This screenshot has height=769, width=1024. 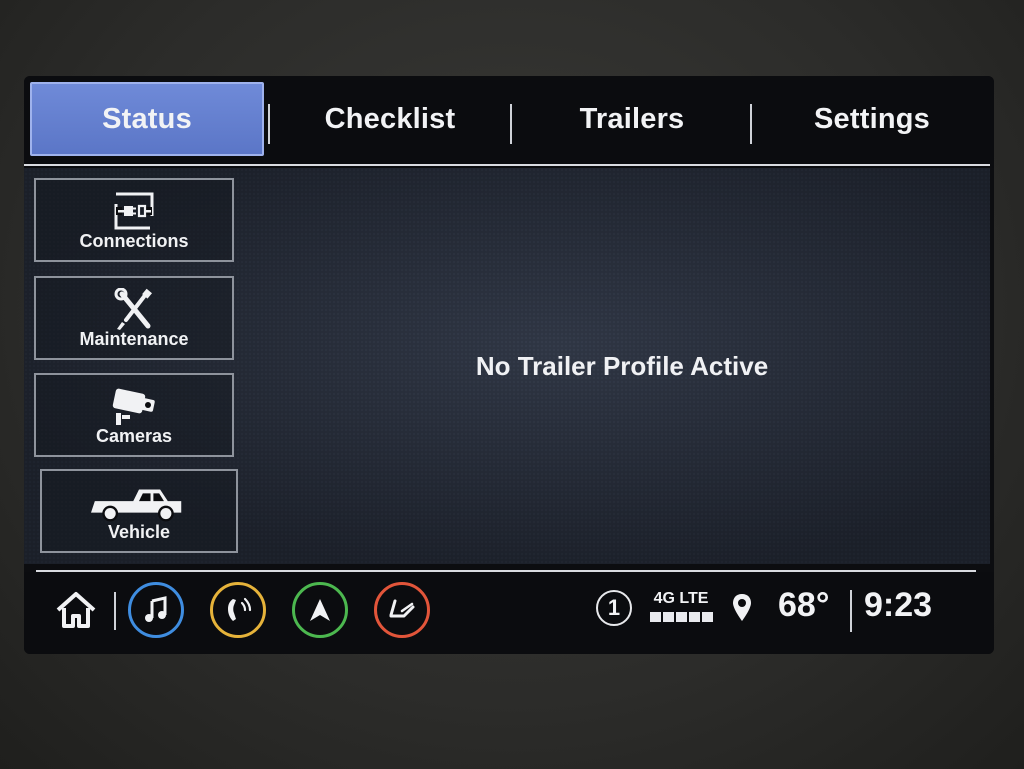 What do you see at coordinates (872, 119) in the screenshot?
I see `tab-settings: Settings` at bounding box center [872, 119].